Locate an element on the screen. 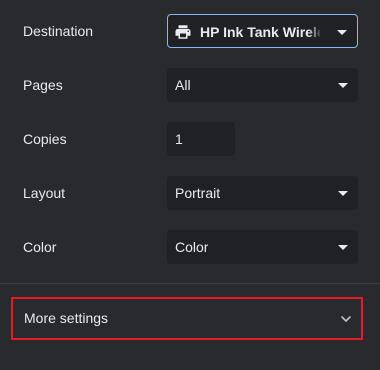 The image size is (380, 370). destination-label: Destination is located at coordinates (58, 31).